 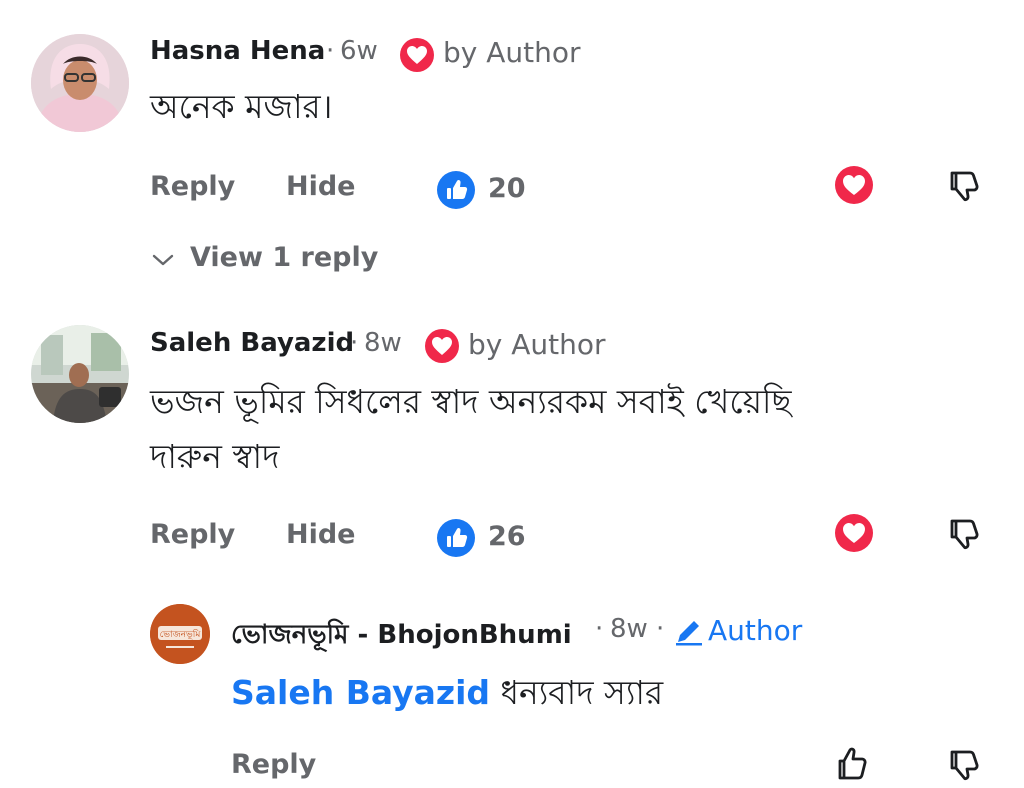 What do you see at coordinates (507, 188) in the screenshot?
I see `like-count: 20` at bounding box center [507, 188].